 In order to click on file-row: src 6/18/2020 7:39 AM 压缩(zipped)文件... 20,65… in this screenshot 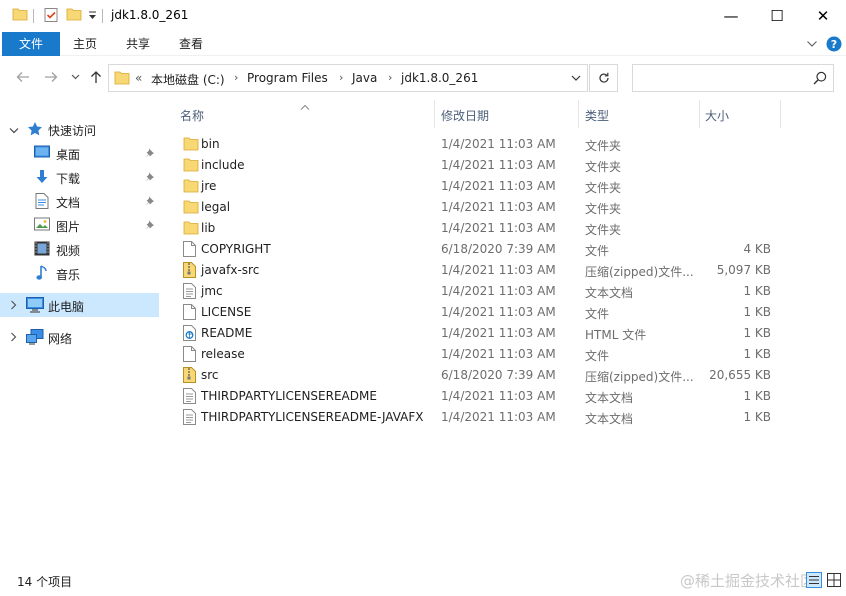, I will do `click(477, 375)`.